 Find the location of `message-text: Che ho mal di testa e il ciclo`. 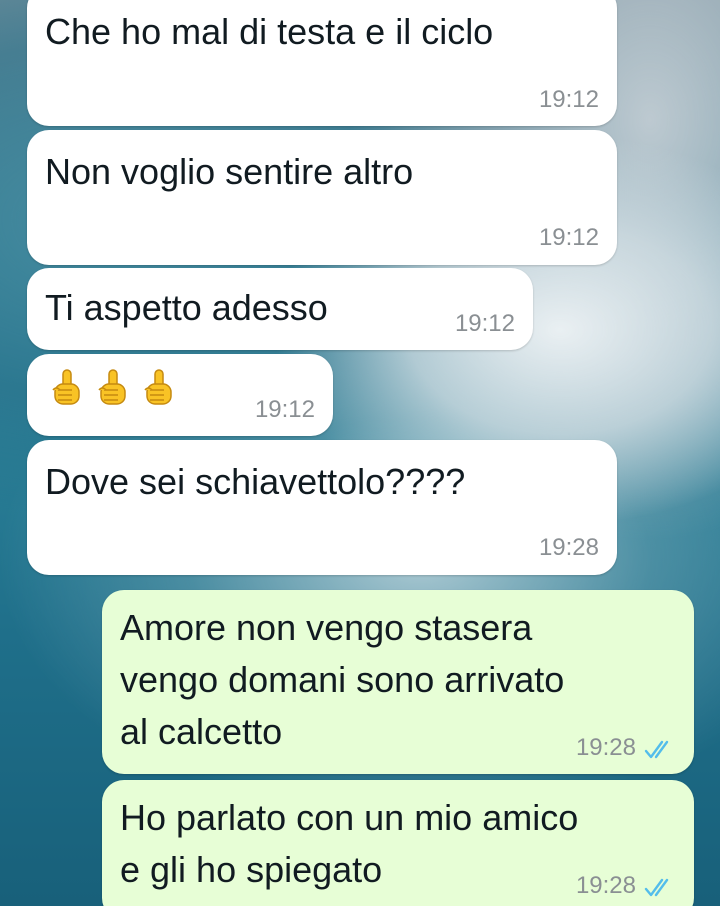

message-text: Che ho mal di testa e il ciclo is located at coordinates (269, 31).